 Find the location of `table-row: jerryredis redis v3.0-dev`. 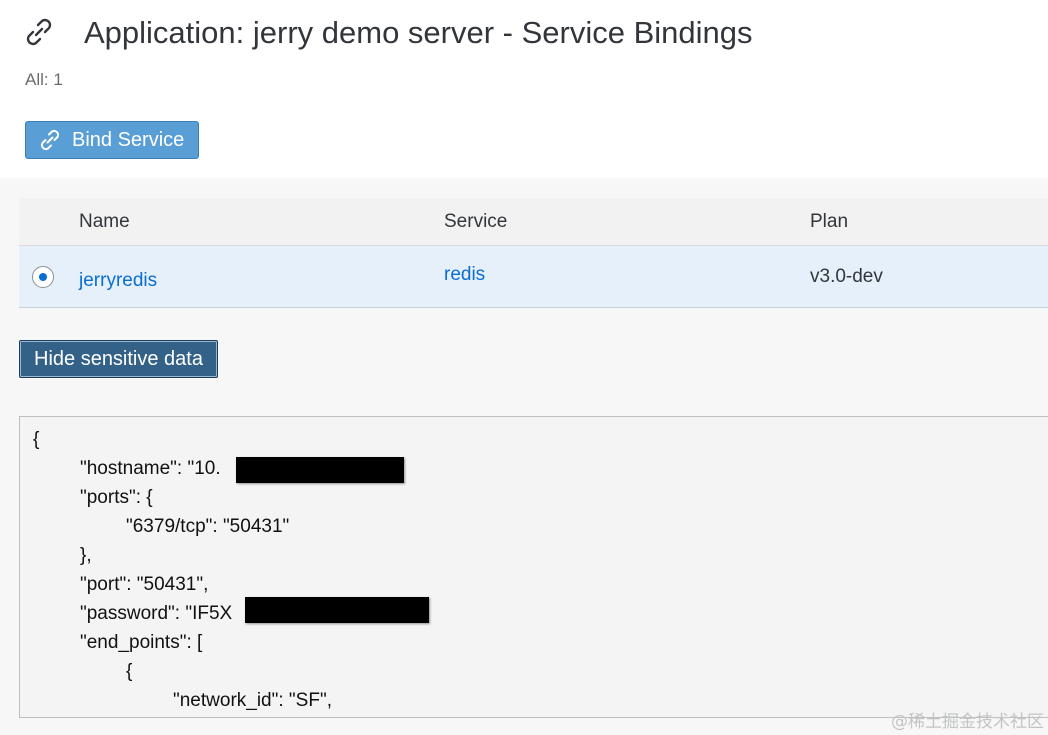

table-row: jerryredis redis v3.0-dev is located at coordinates (533, 277).